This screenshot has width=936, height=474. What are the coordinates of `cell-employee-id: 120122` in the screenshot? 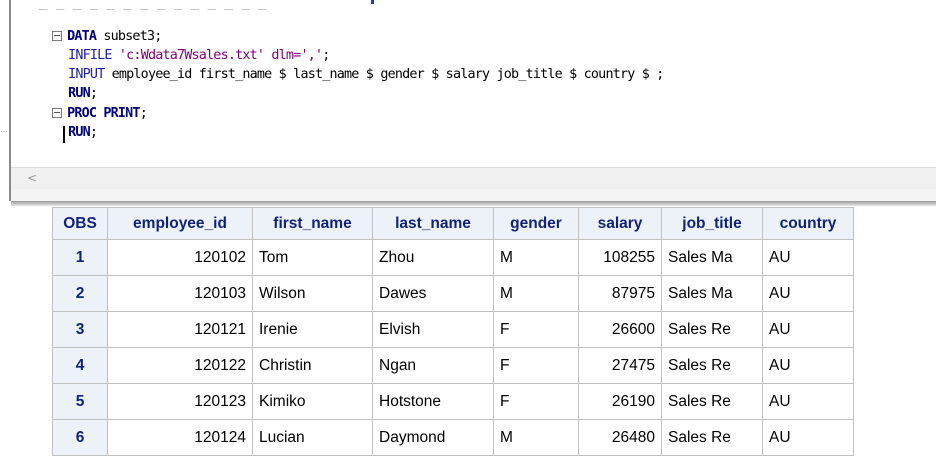 It's located at (180, 365).